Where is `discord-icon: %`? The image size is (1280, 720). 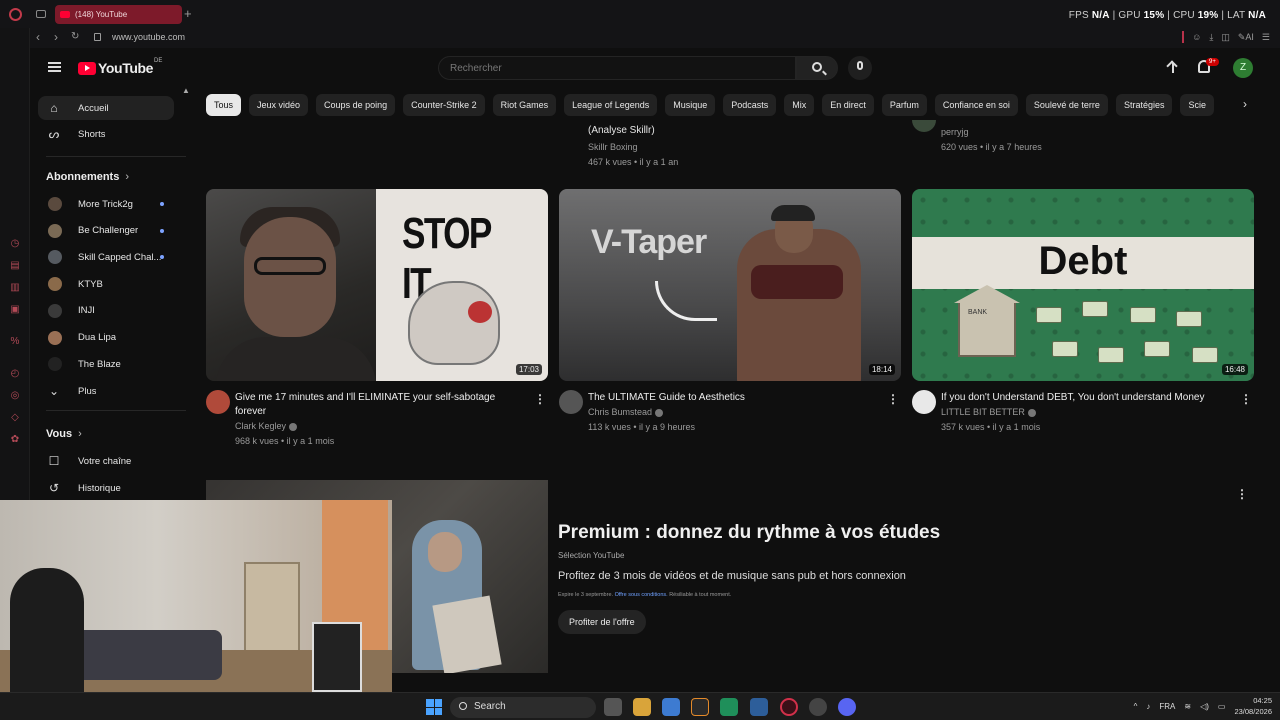 discord-icon: % is located at coordinates (15, 342).